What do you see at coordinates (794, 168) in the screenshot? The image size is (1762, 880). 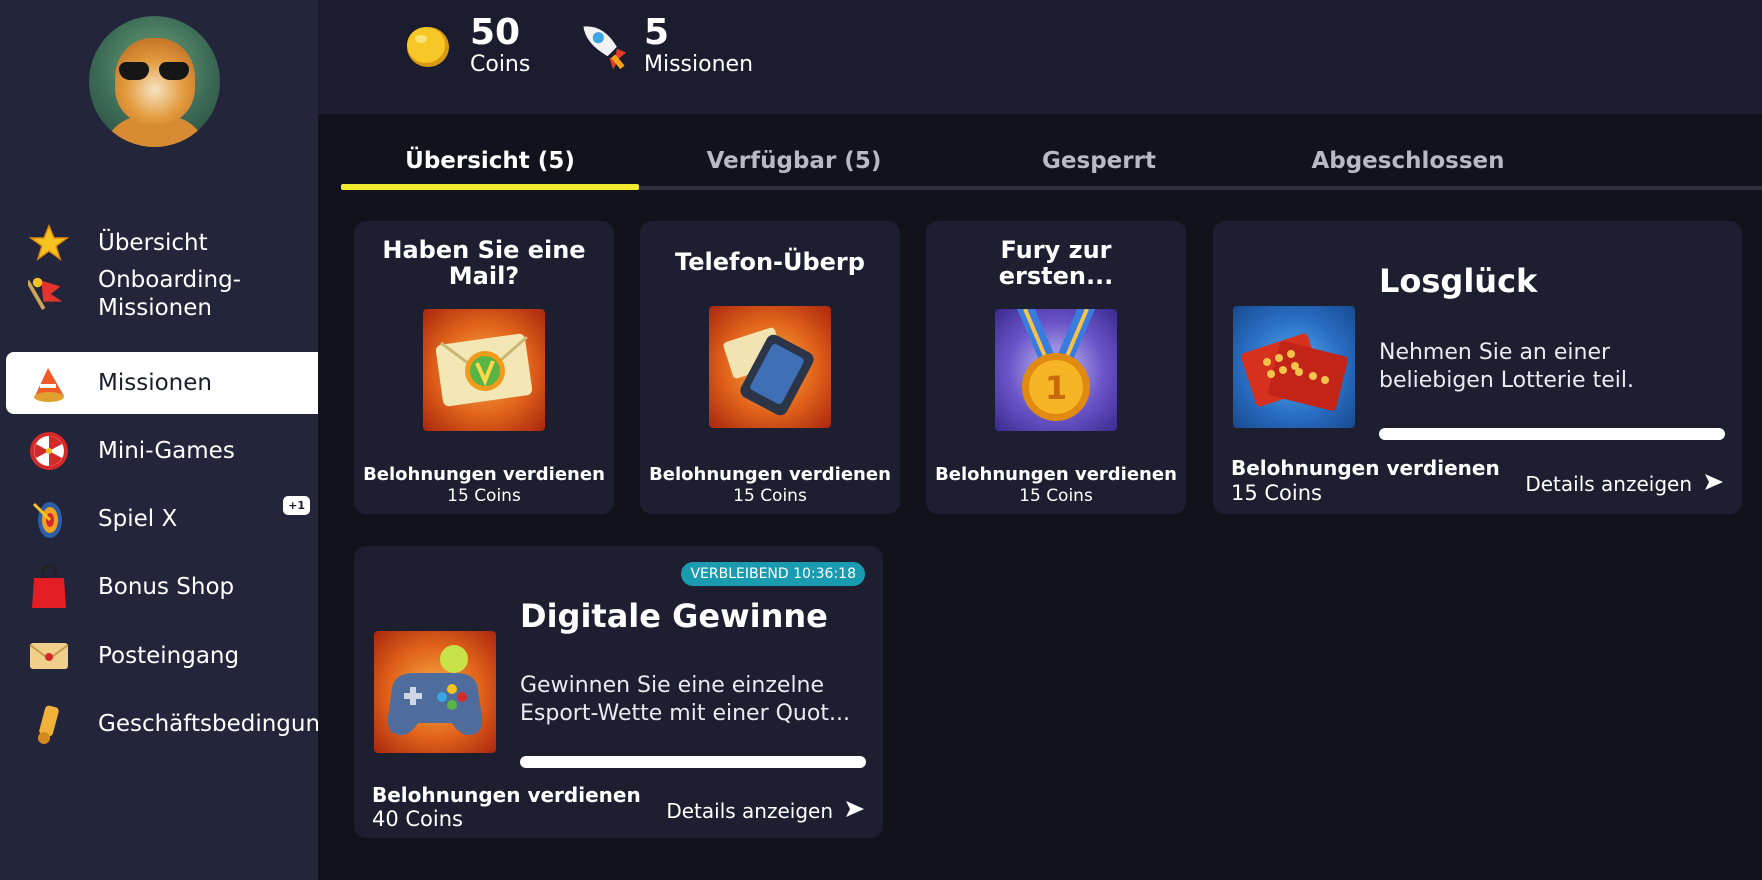 I see `tab-verfuegbar: Verfügbar (5)` at bounding box center [794, 168].